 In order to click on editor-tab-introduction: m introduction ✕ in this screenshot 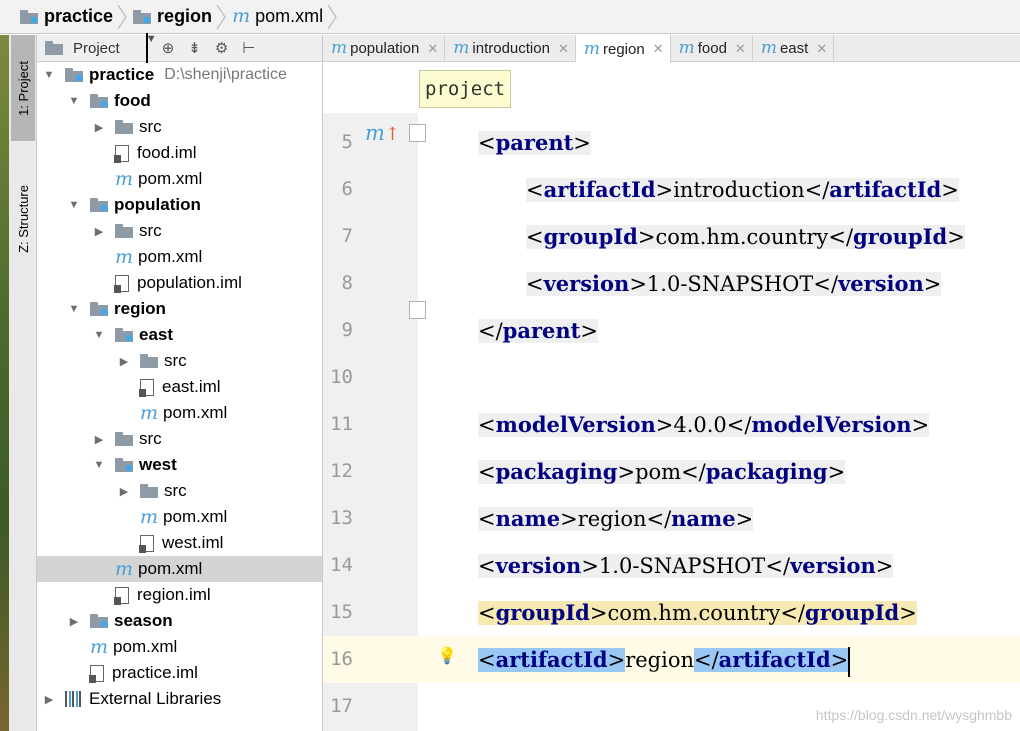, I will do `click(510, 48)`.